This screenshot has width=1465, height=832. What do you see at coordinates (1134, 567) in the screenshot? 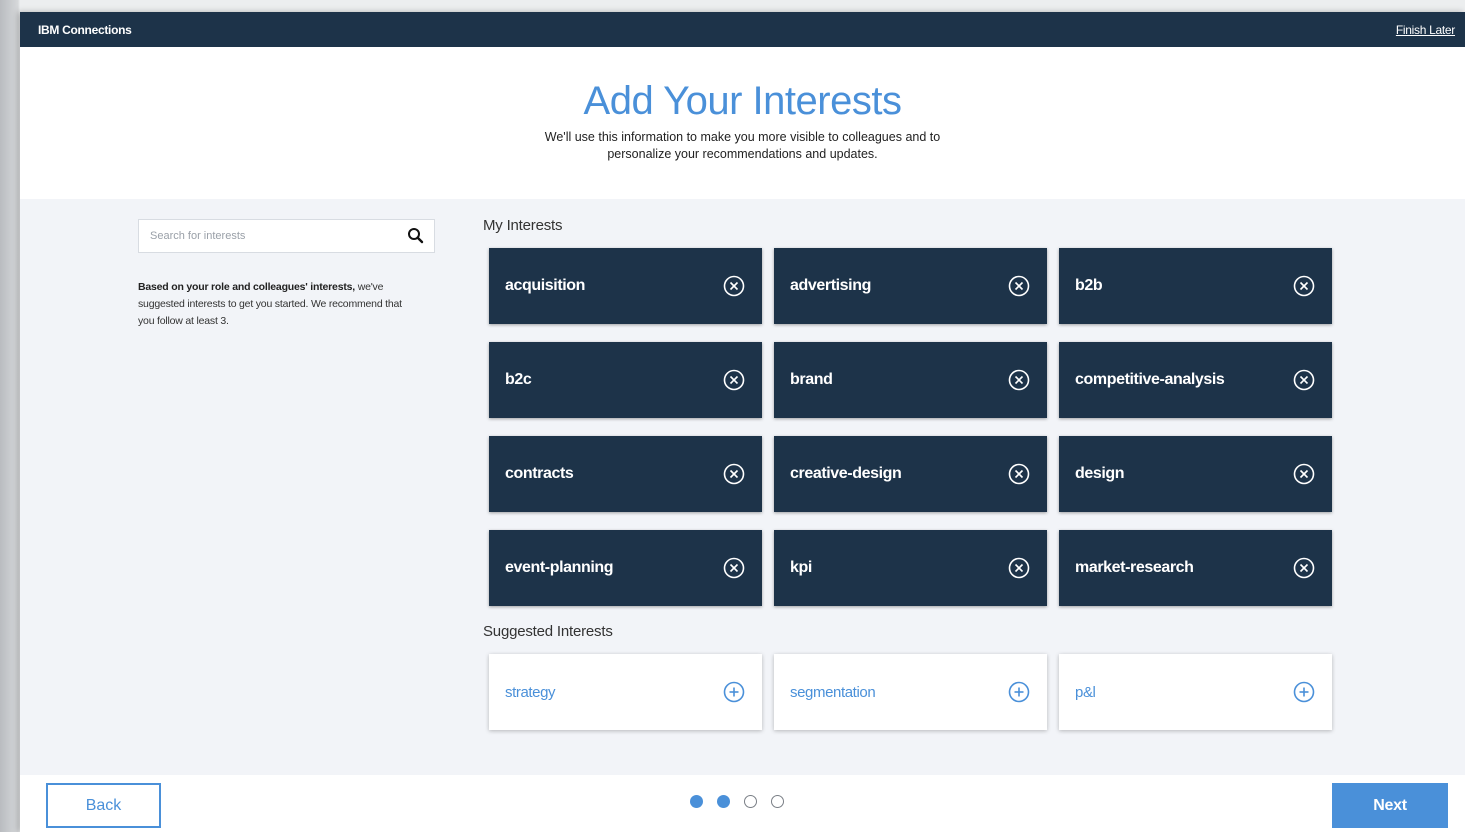
I see `interest-label: market-research` at bounding box center [1134, 567].